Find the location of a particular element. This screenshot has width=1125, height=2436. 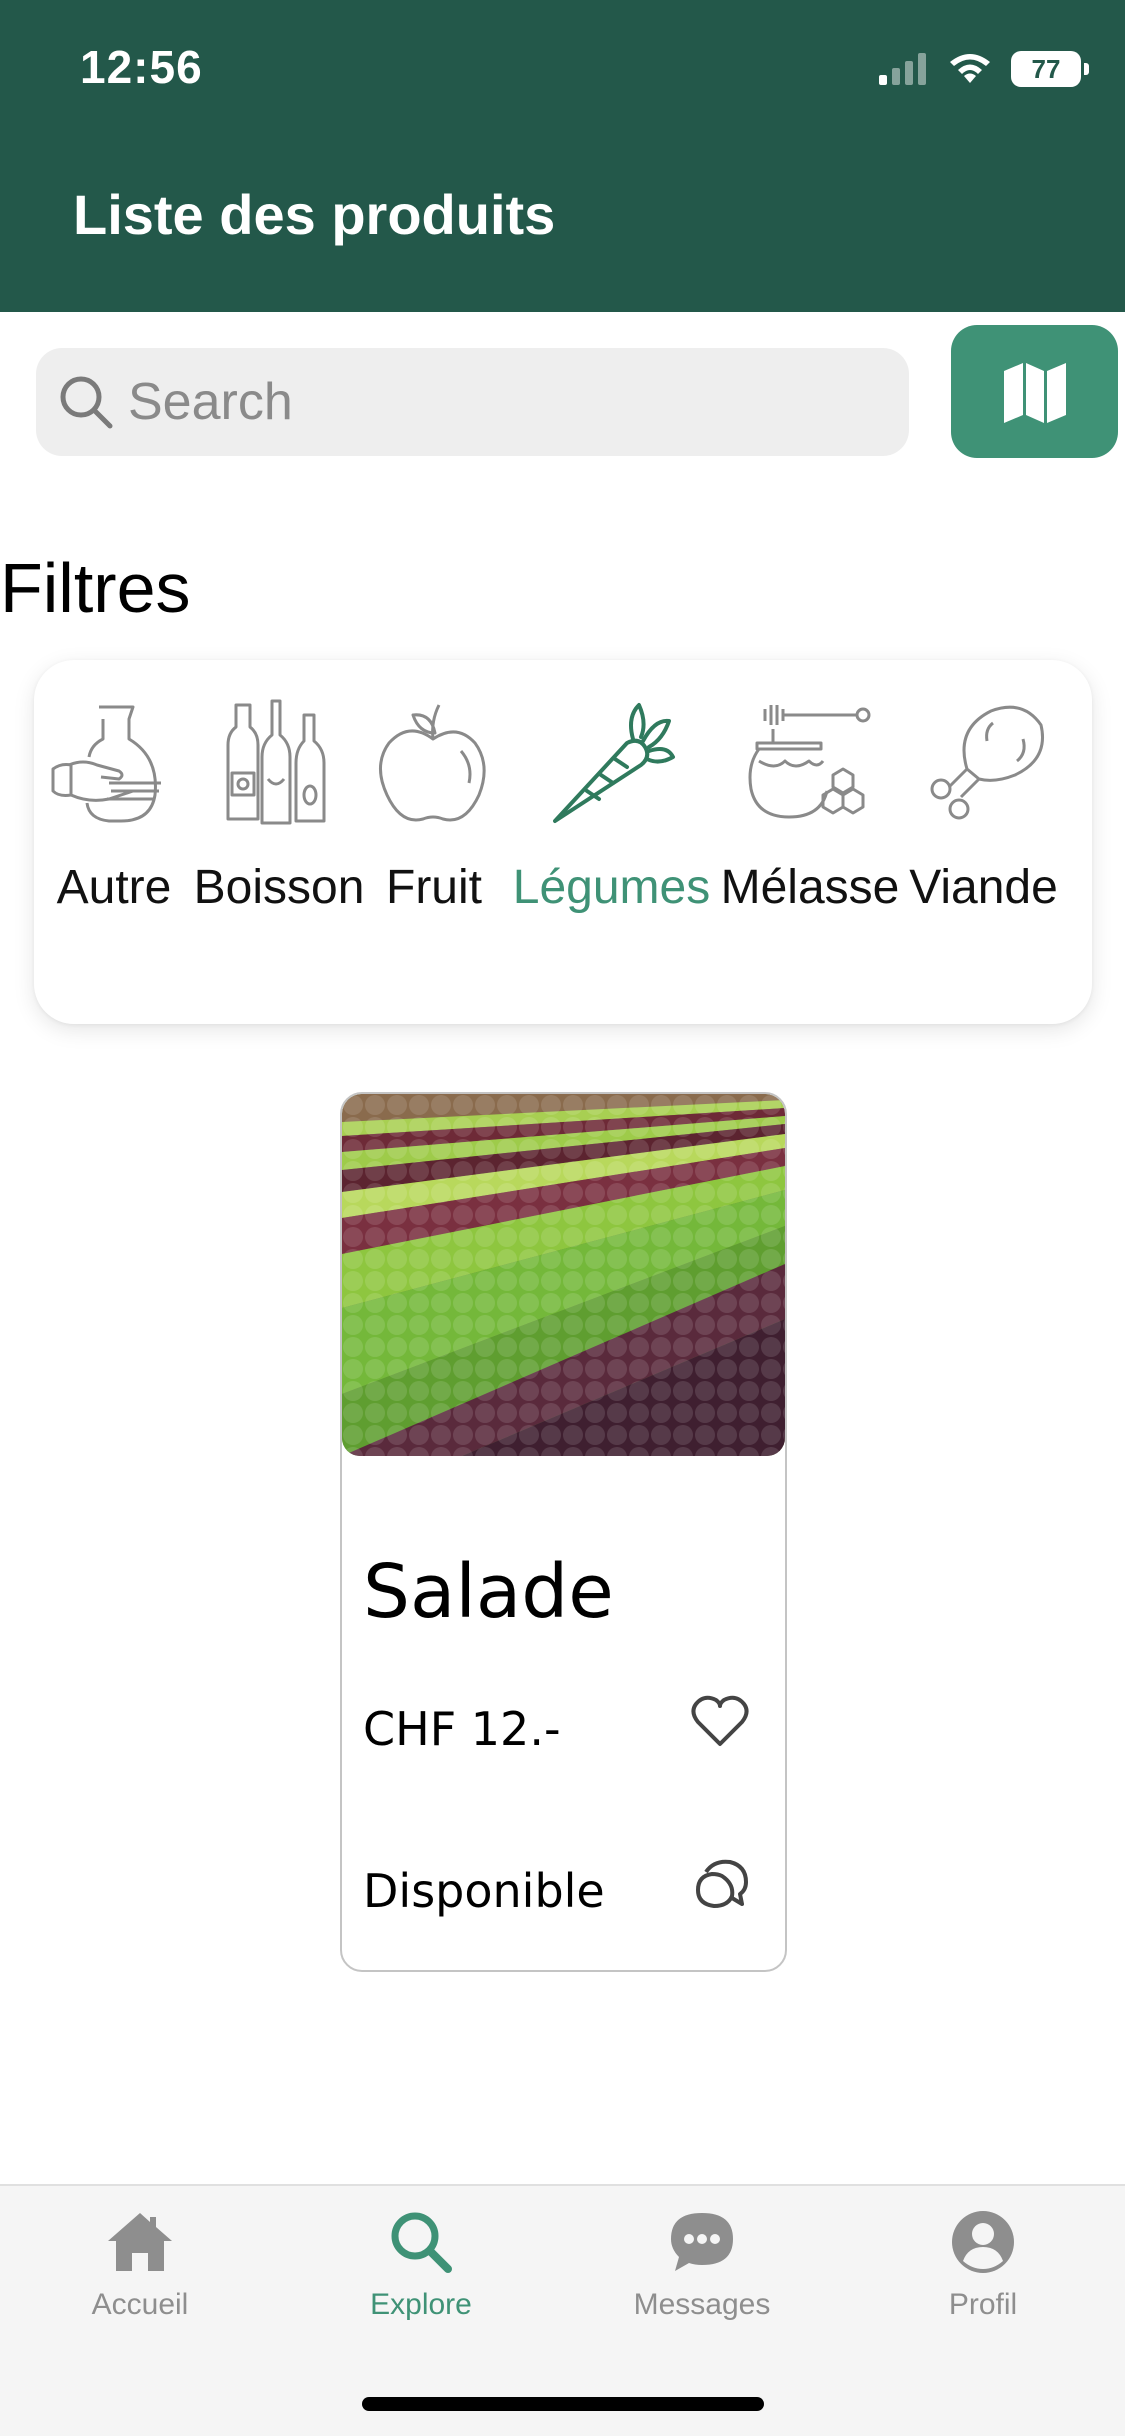

wifi-icon is located at coordinates (970, 68).